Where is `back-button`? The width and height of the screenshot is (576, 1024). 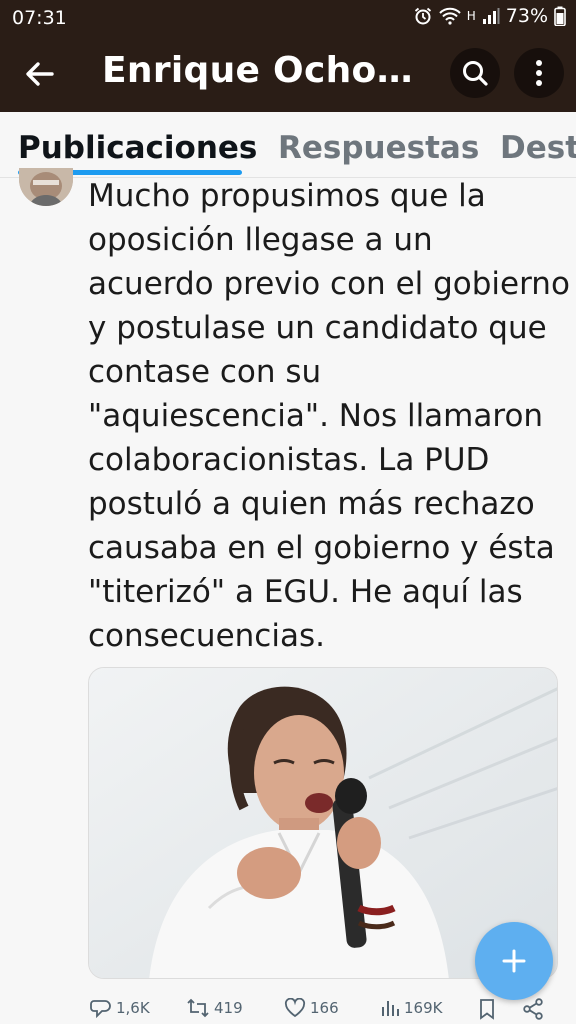 back-button is located at coordinates (40, 74).